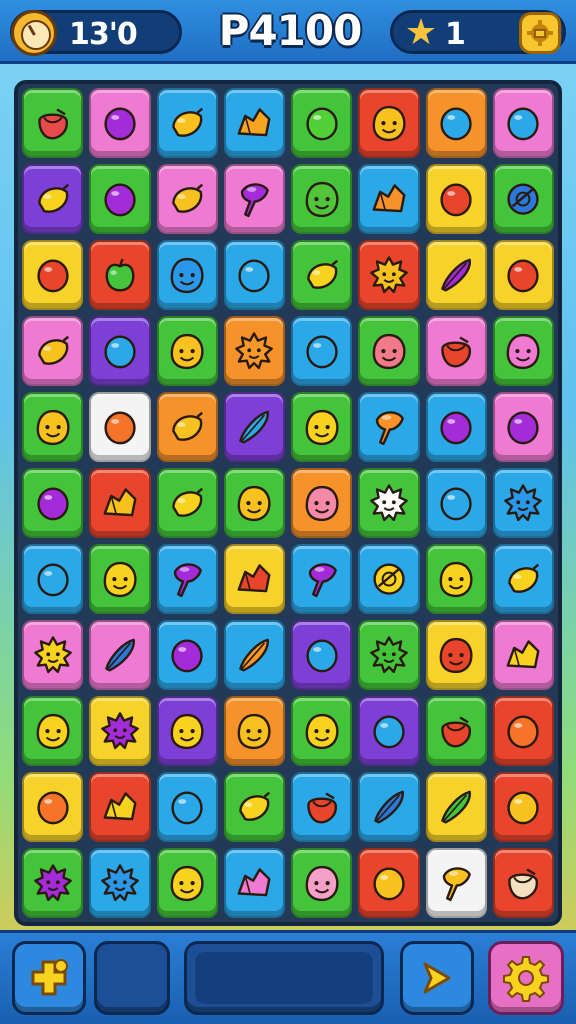 The width and height of the screenshot is (576, 1024). I want to click on booster-bar-button, so click(284, 978).